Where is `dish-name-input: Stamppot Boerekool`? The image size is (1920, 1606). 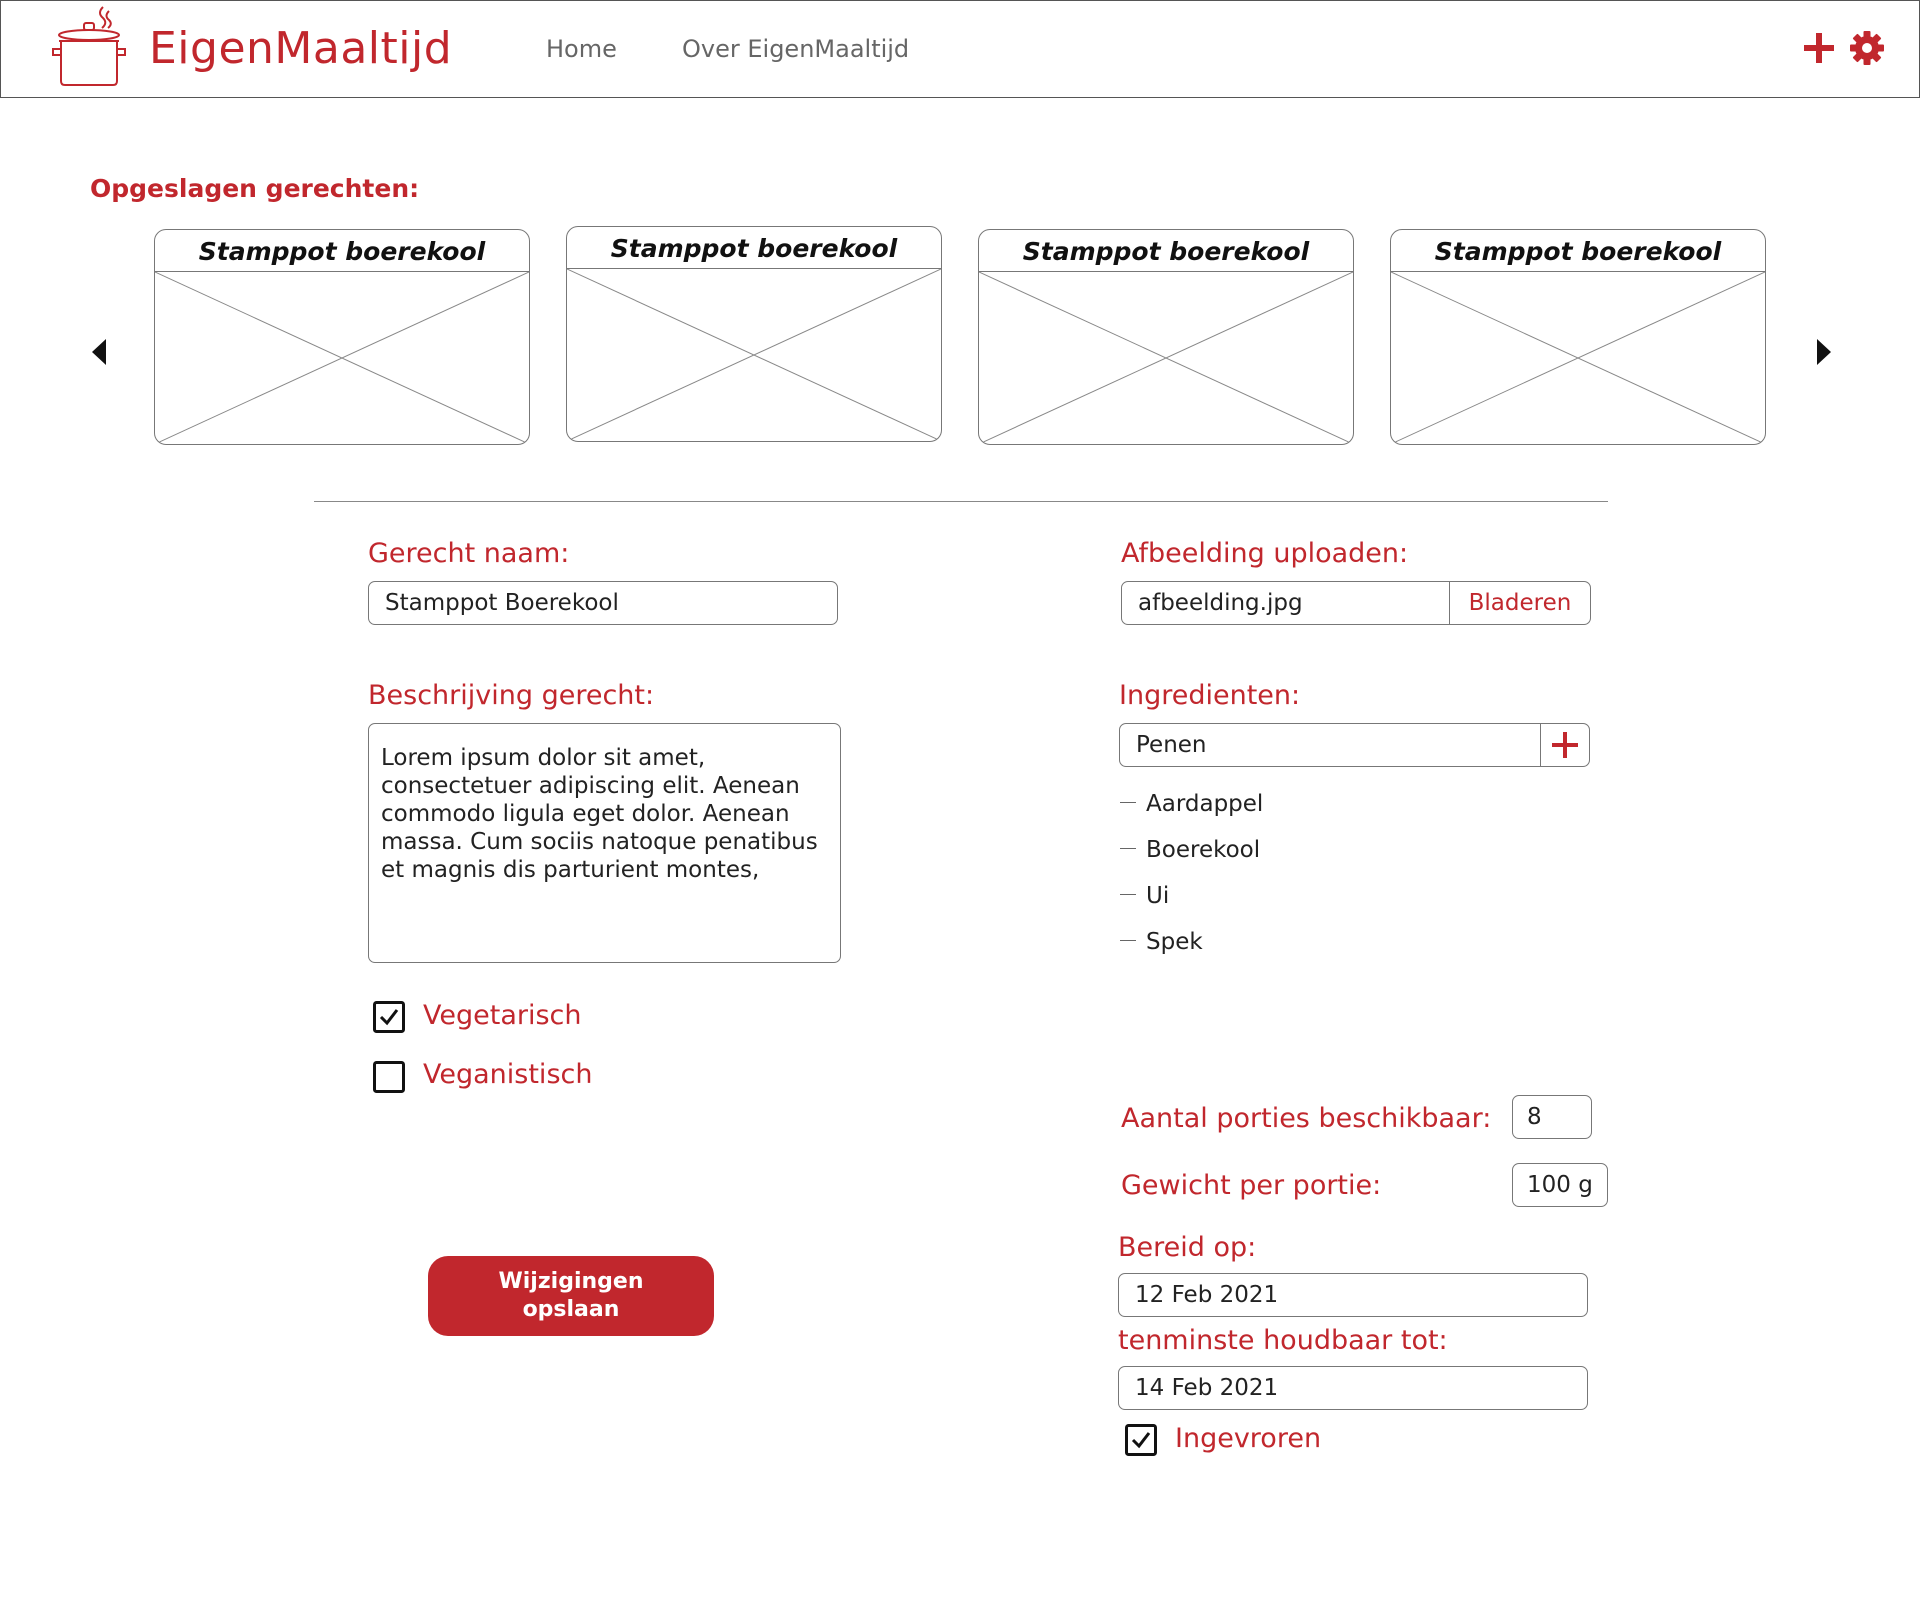 dish-name-input: Stamppot Boerekool is located at coordinates (603, 603).